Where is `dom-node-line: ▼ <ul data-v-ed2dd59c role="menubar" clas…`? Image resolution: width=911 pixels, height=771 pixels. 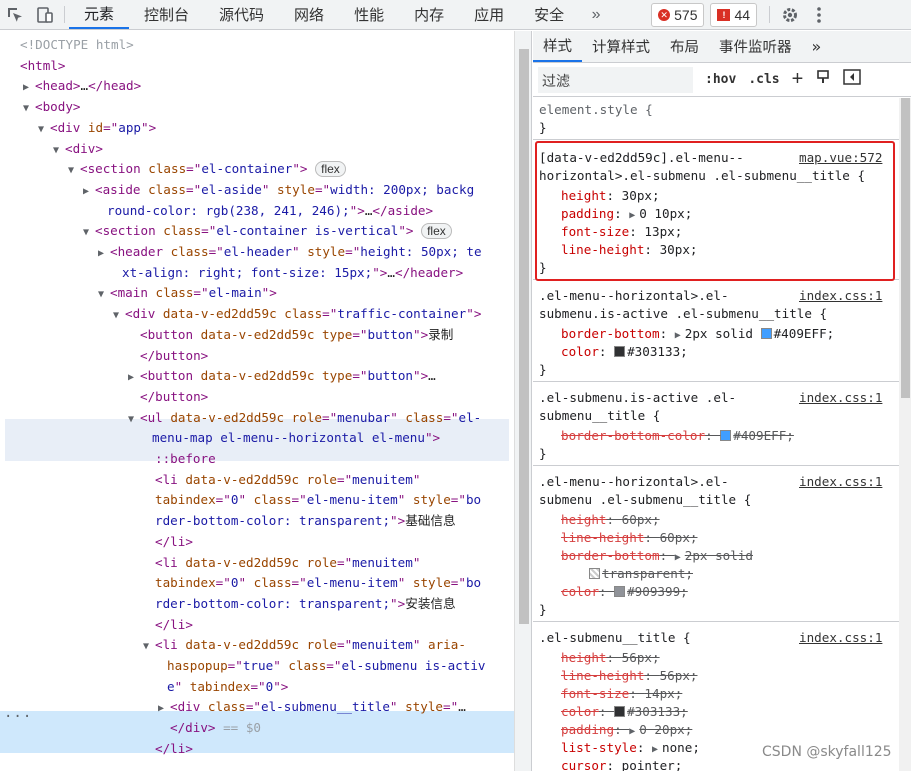 dom-node-line: ▼ <ul data-v-ed2dd59c role="menubar" clas… is located at coordinates (304, 418).